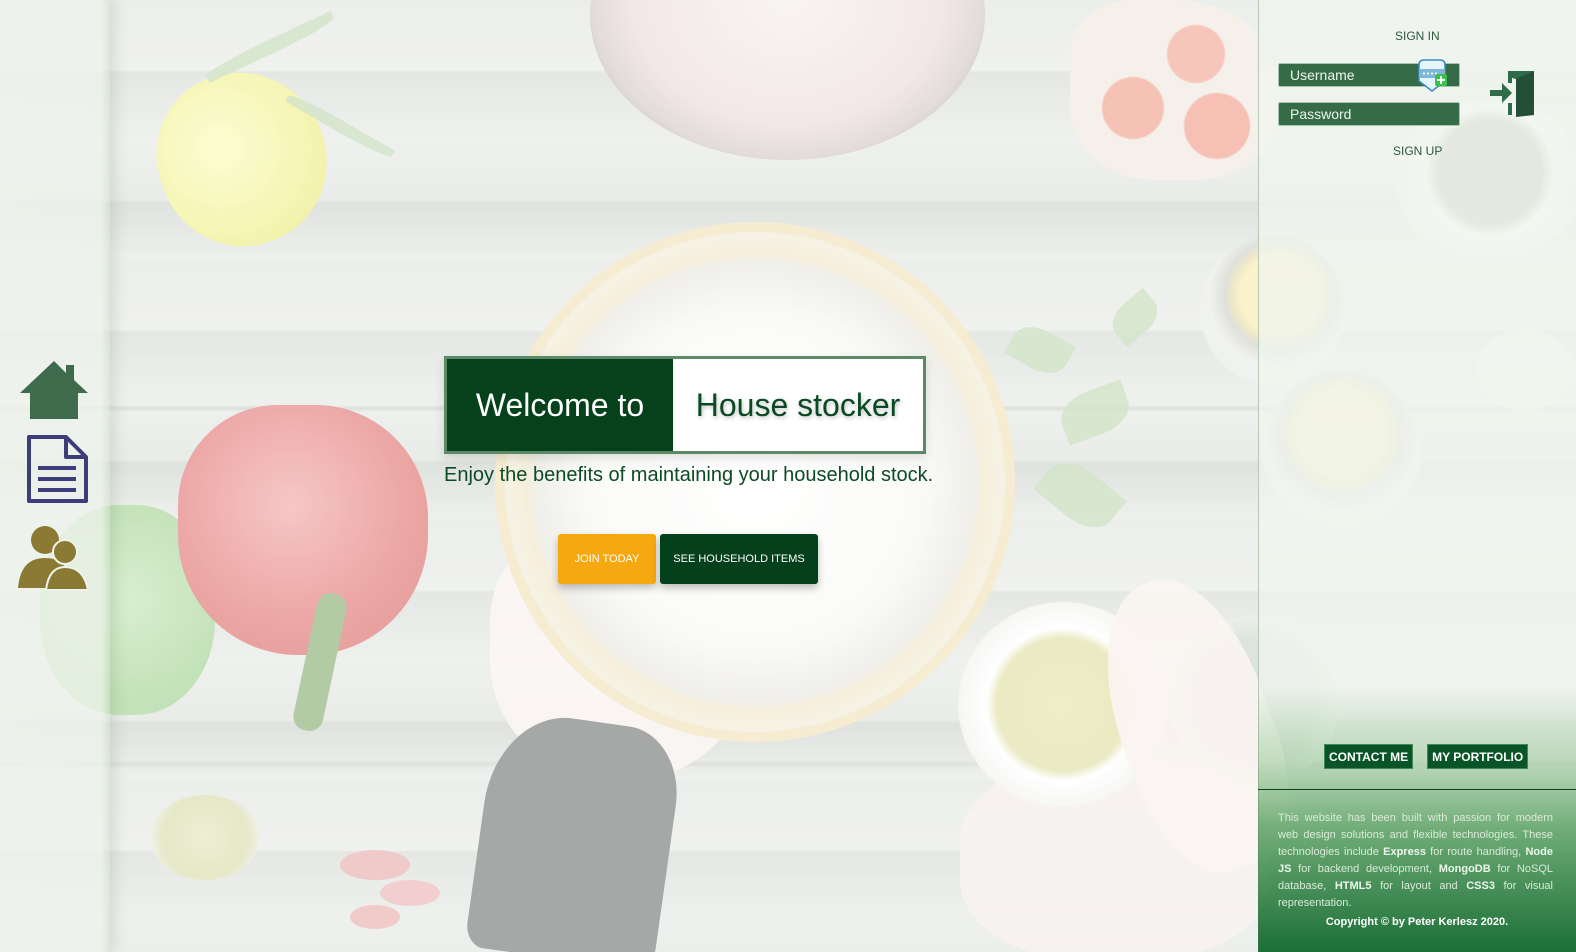  Describe the element at coordinates (1369, 756) in the screenshot. I see `contact-me-button: CONTACT ME` at that location.